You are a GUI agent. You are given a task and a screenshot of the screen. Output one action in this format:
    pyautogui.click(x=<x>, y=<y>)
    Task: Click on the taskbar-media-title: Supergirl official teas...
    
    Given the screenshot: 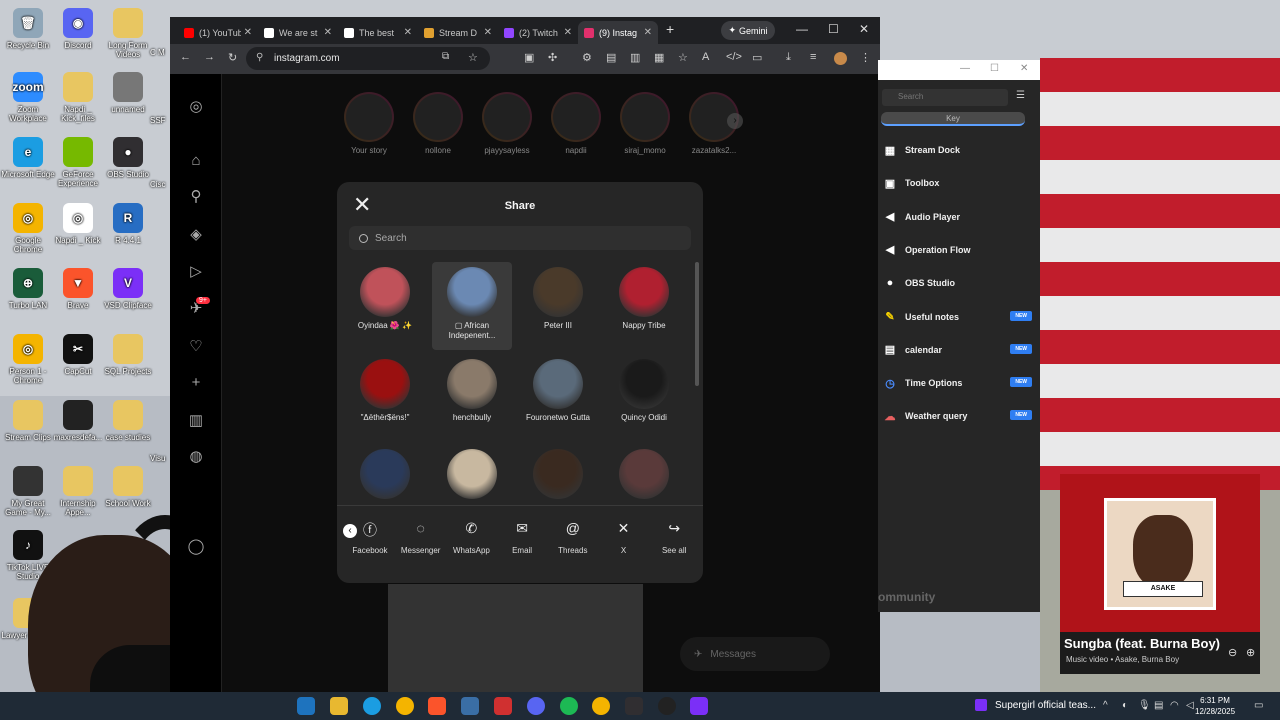 What is the action you would take?
    pyautogui.click(x=1045, y=705)
    